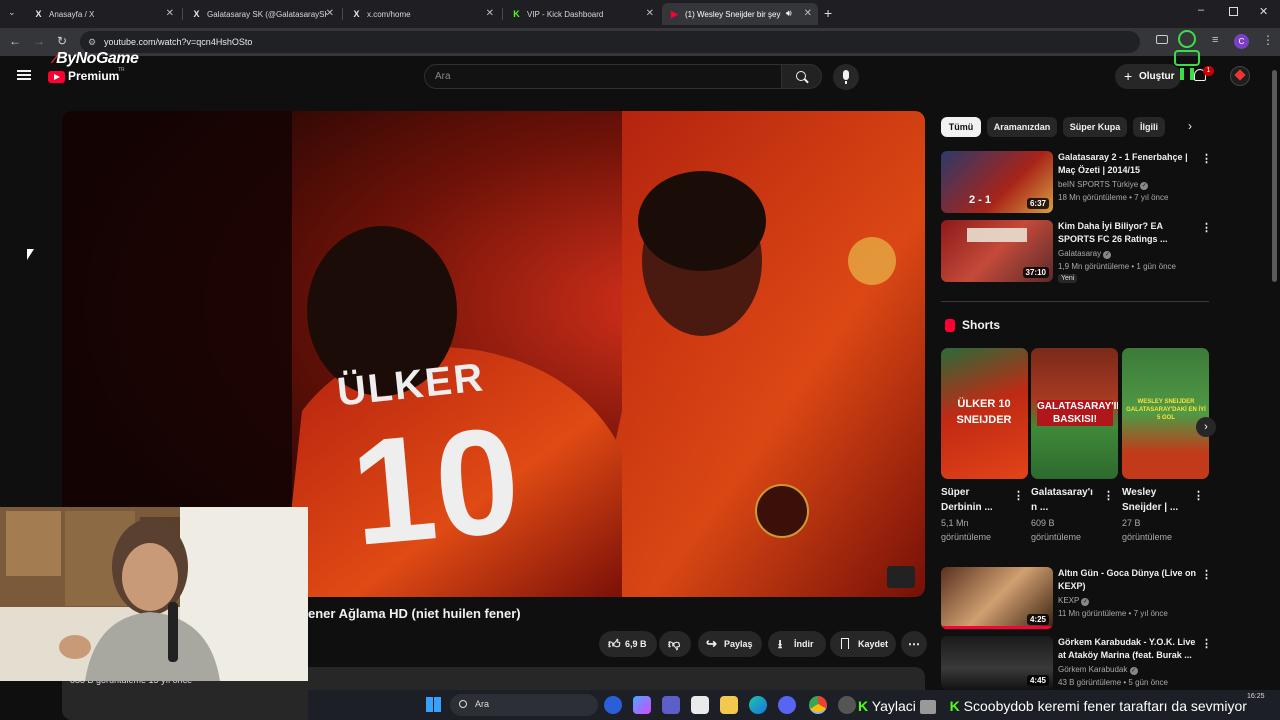  I want to click on related-video-meta: 1,9 Mn görüntüleme • 1 gün önce, so click(1117, 266).